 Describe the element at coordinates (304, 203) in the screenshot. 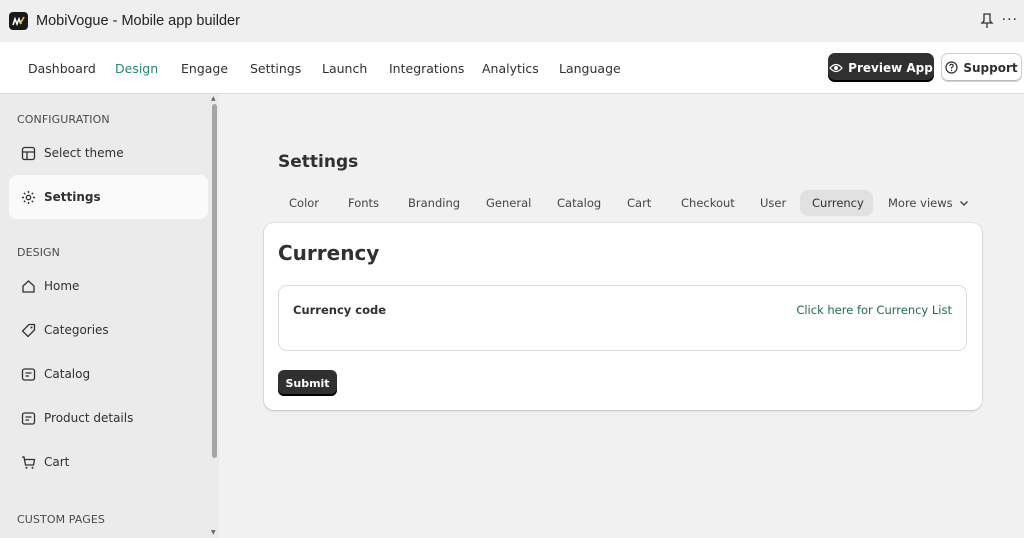

I see `tab-color: Color` at that location.